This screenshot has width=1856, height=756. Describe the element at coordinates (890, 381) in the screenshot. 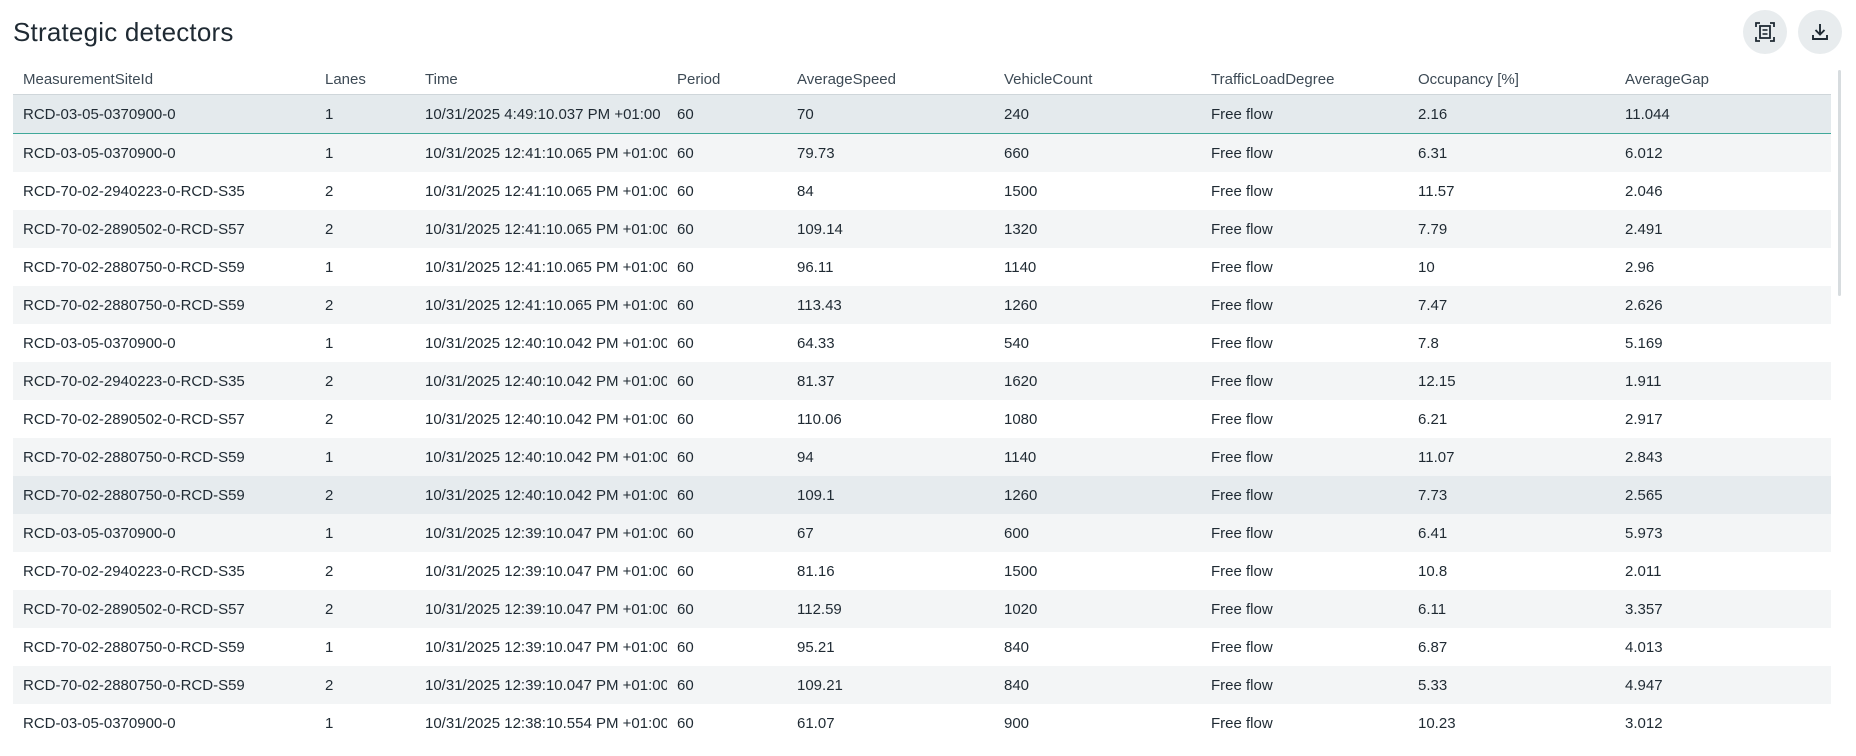

I see `cell-averagespeed: 81.37` at that location.